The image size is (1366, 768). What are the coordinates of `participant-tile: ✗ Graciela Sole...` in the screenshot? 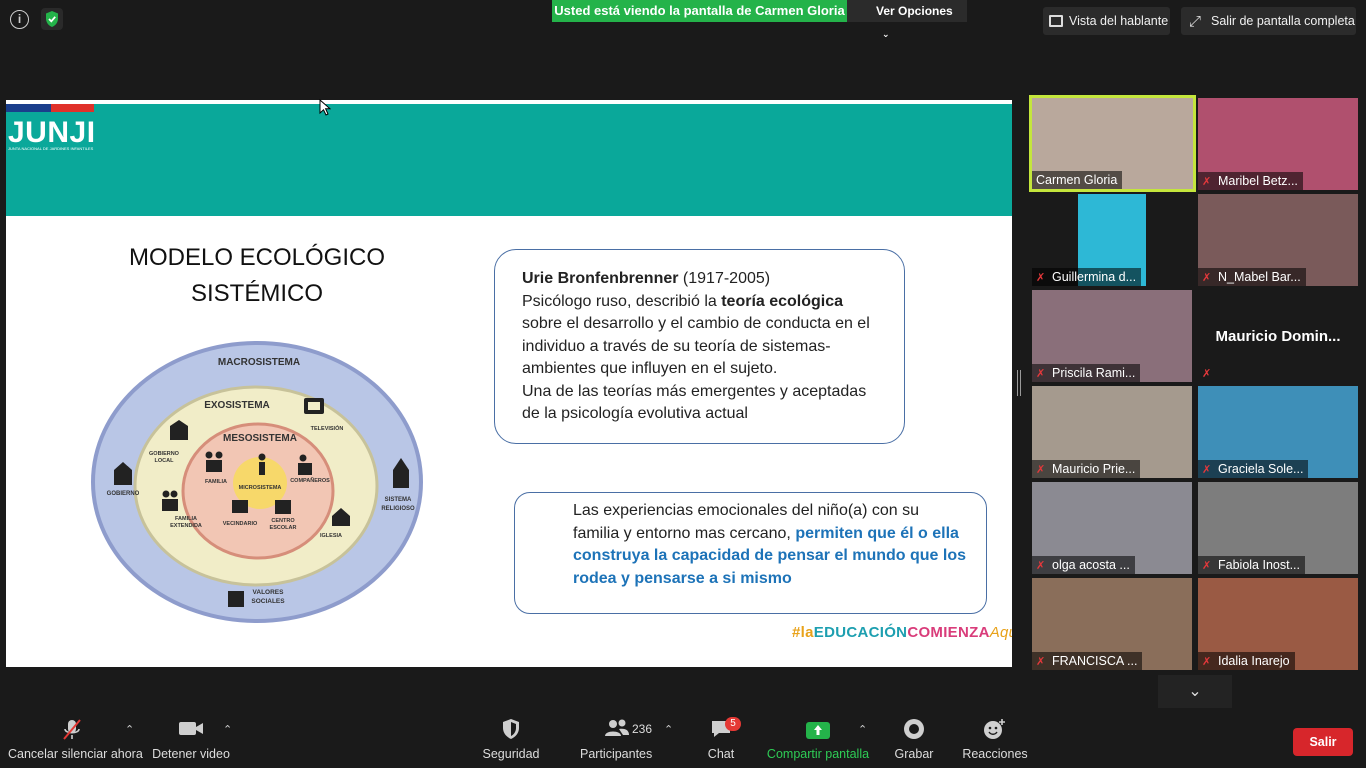 It's located at (1278, 432).